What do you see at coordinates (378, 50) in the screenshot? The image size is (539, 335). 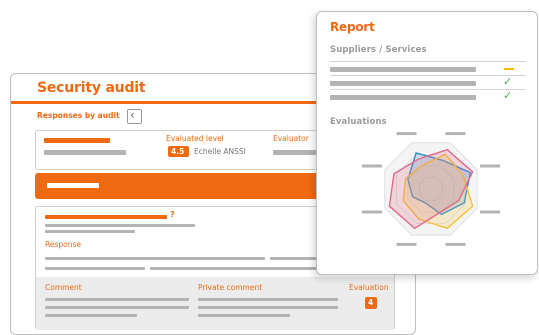 I see `suppliers-heading: Suppliers / Services` at bounding box center [378, 50].